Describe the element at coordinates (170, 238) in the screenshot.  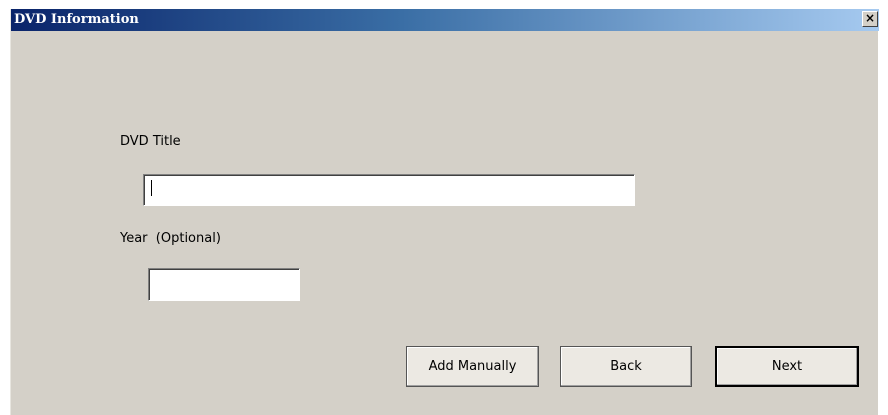
I see `year-label: Year (Optional)` at that location.